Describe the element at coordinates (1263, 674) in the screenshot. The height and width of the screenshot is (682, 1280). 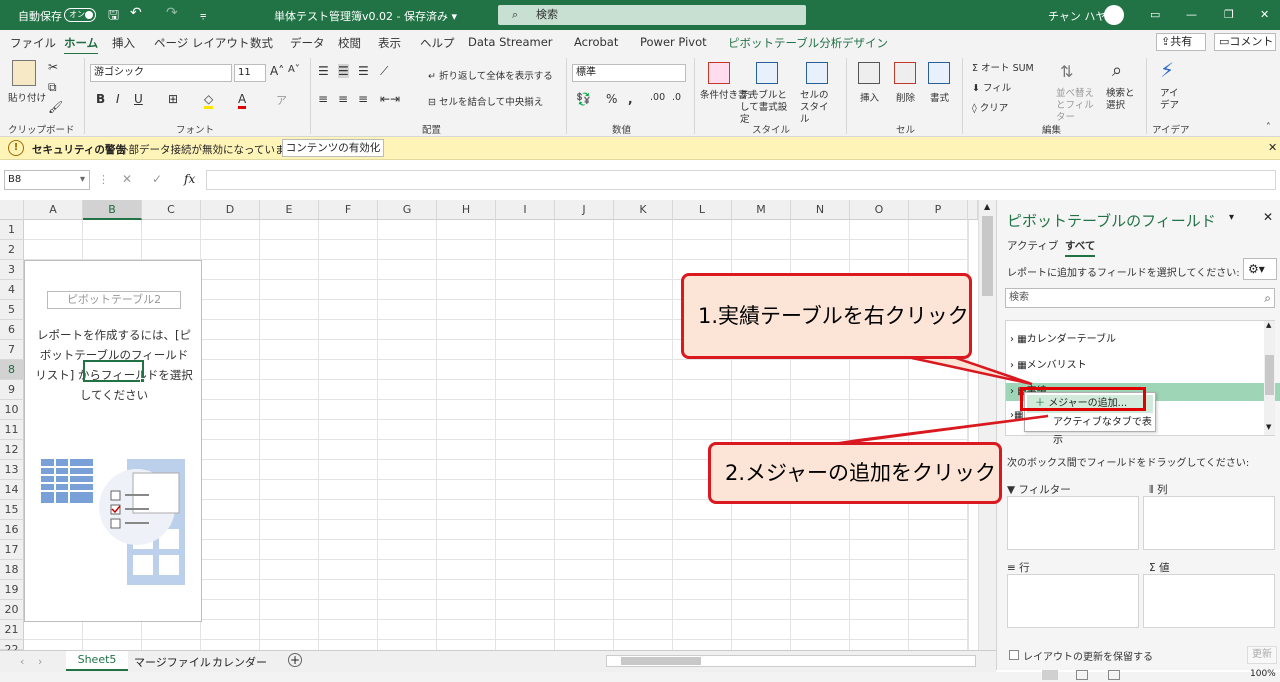
I see `zoom-level: 100%` at that location.